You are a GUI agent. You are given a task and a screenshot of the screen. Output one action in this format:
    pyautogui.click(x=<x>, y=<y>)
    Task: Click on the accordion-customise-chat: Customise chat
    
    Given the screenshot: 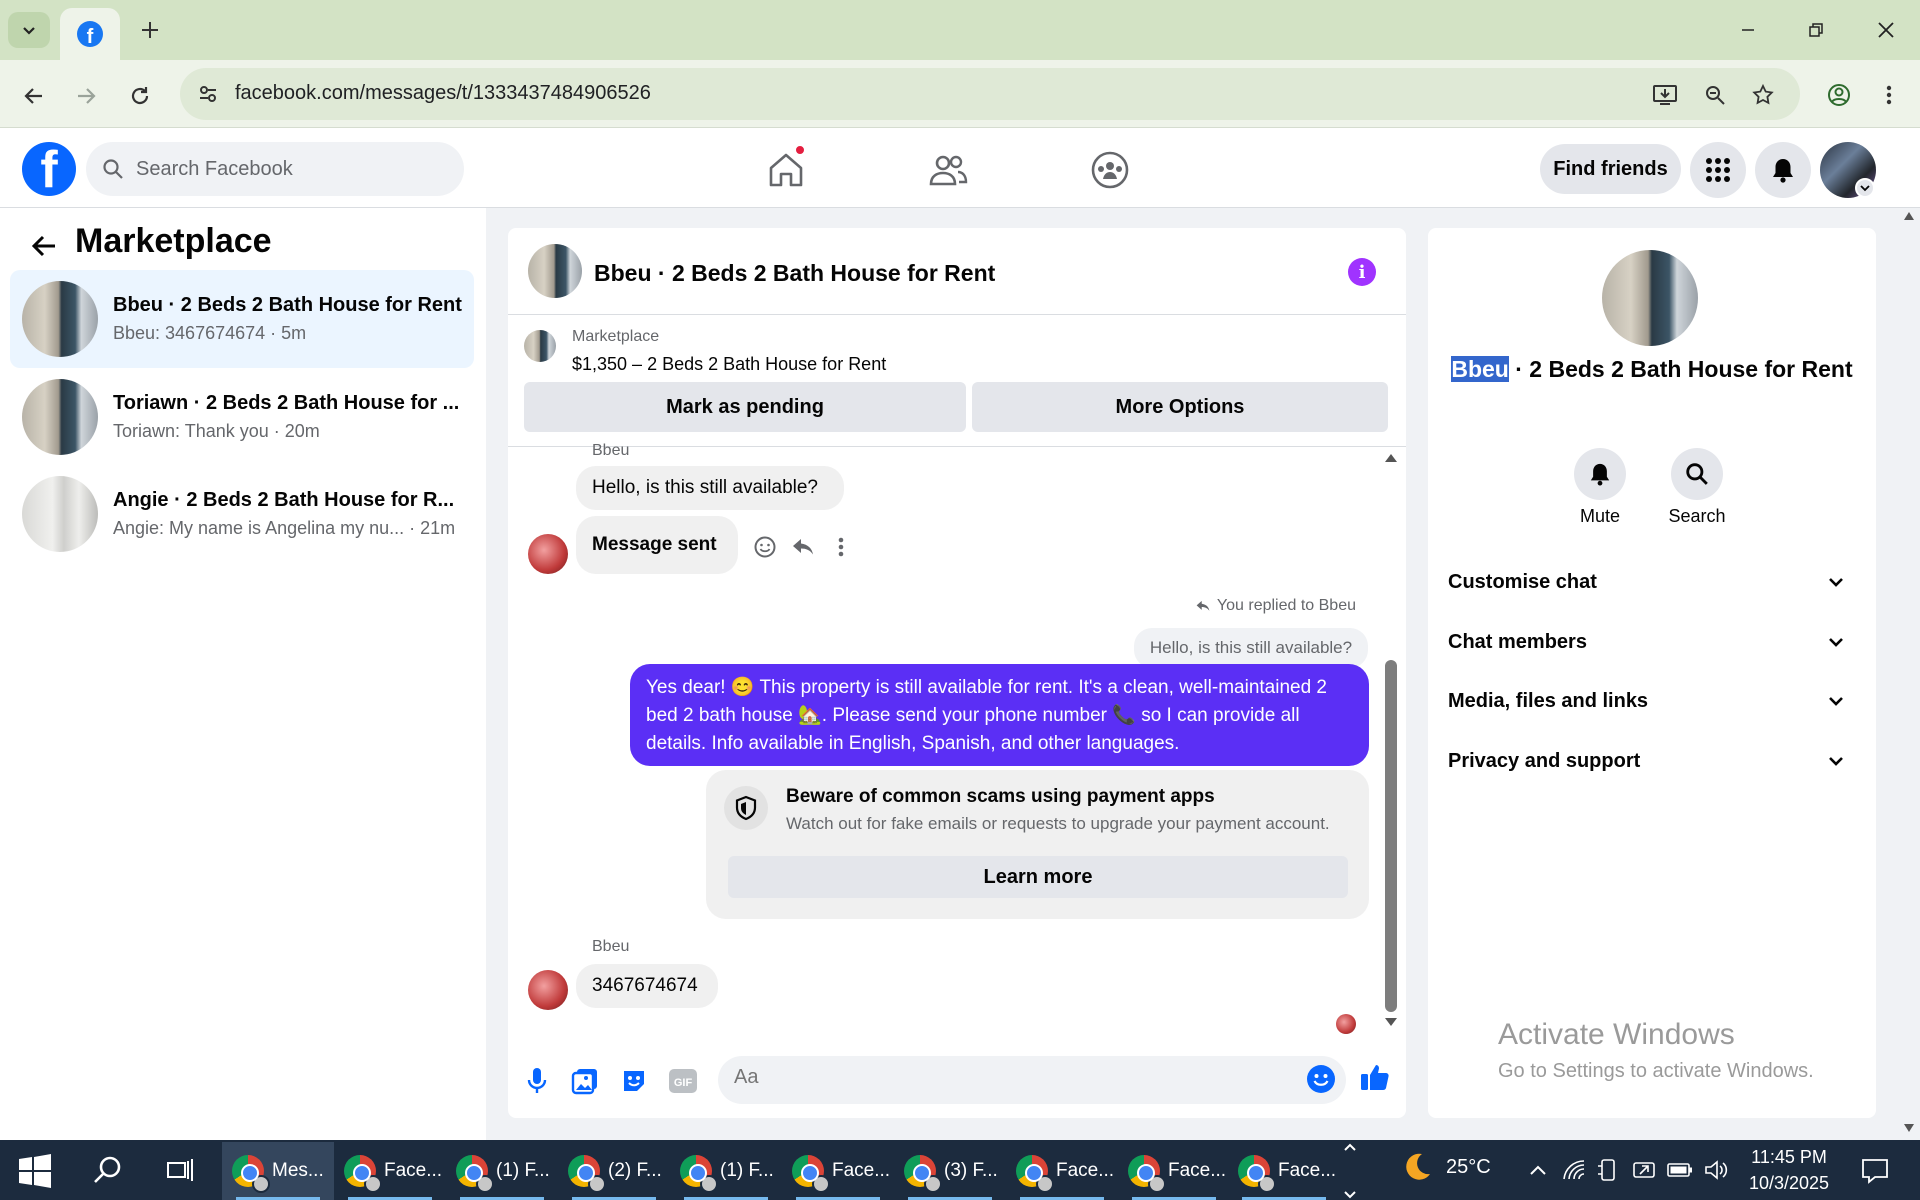 What is the action you would take?
    pyautogui.click(x=1651, y=582)
    